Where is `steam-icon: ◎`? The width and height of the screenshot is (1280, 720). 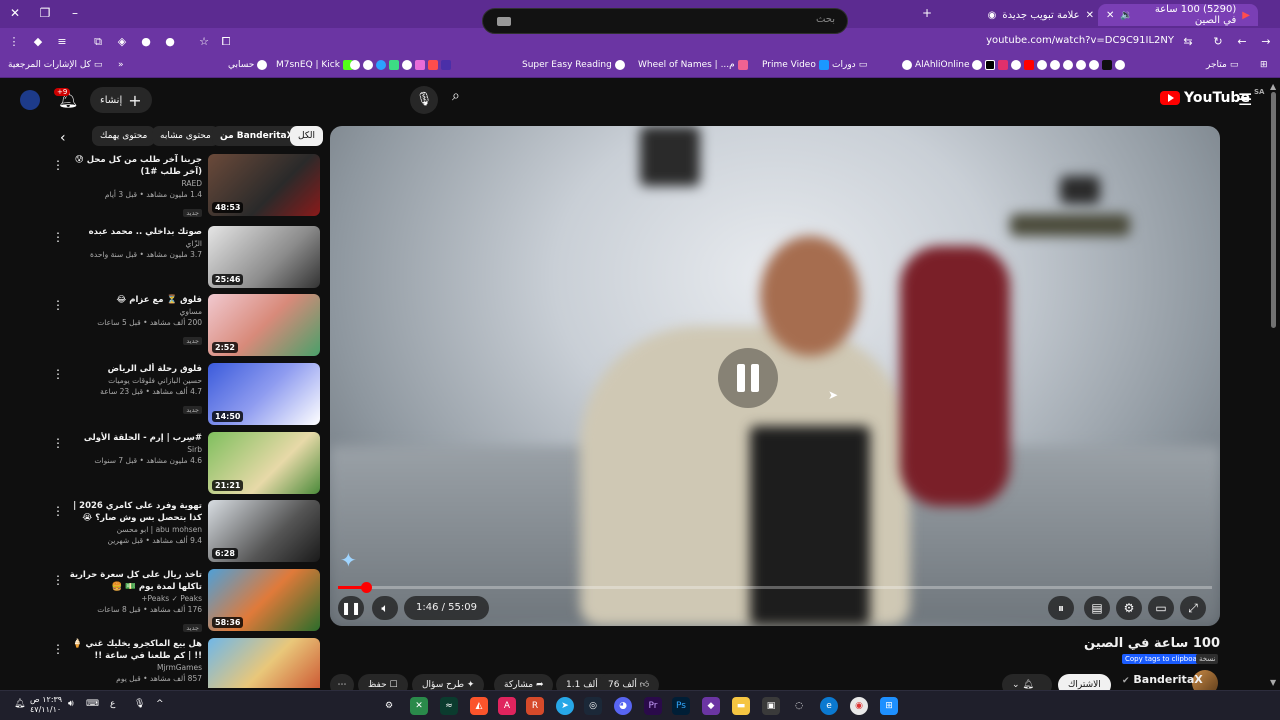
steam-icon: ◎ is located at coordinates (593, 706).